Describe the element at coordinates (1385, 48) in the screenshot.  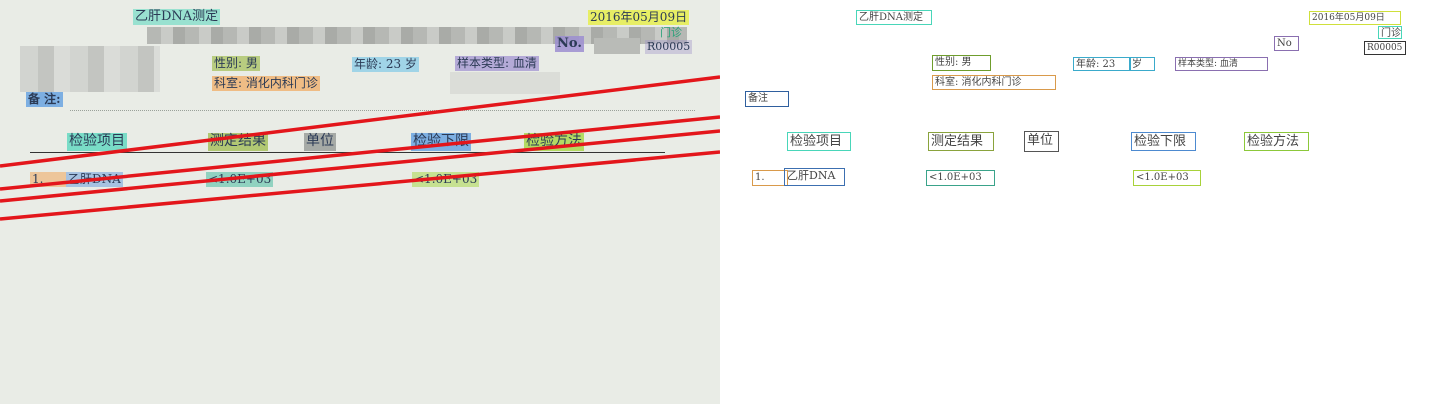
I see `annot-no-value: R00005` at that location.